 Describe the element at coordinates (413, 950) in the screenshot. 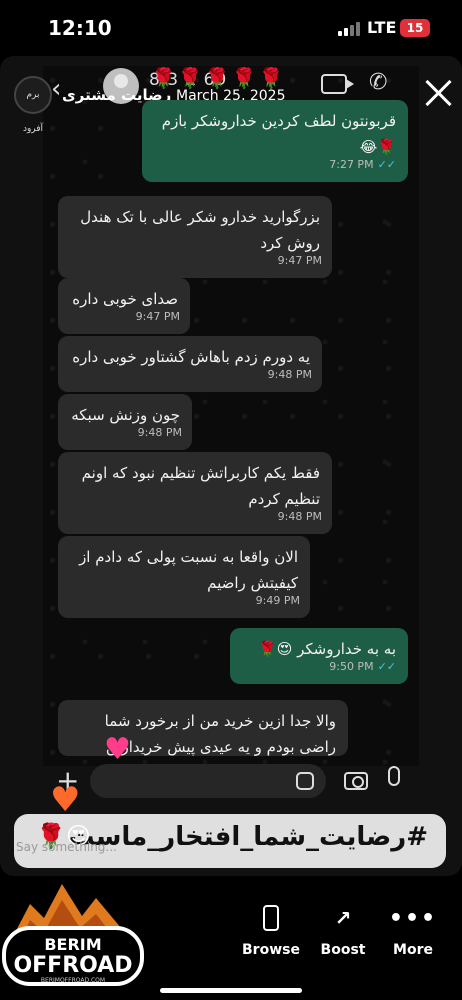

I see `more-label: More` at that location.